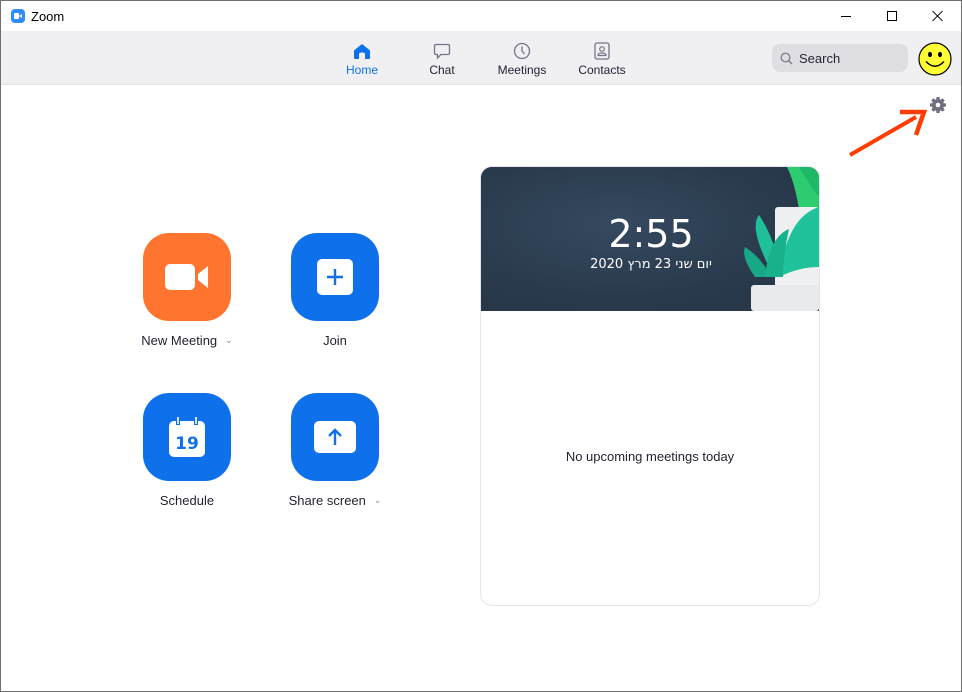 This screenshot has width=962, height=692. Describe the element at coordinates (481, 16) in the screenshot. I see `title-bar: Zoom` at that location.